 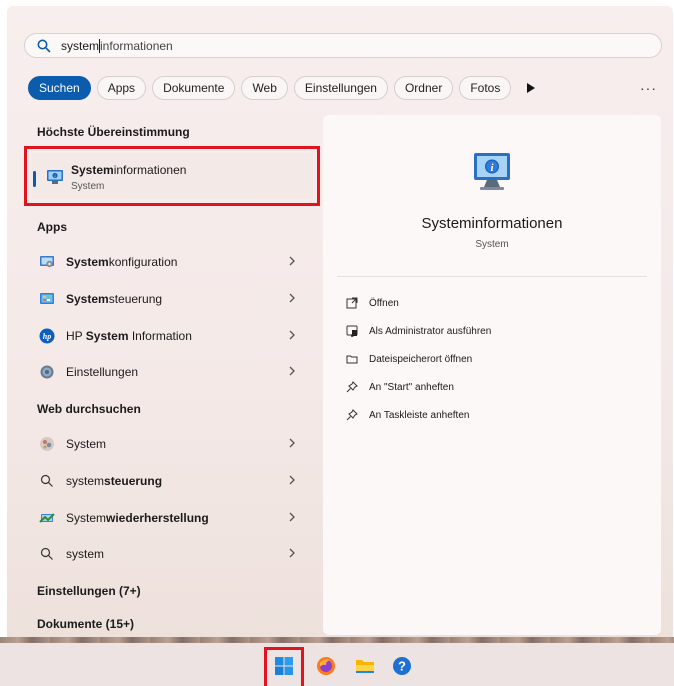 What do you see at coordinates (129, 336) in the screenshot?
I see `app-result-label: HP System Information` at bounding box center [129, 336].